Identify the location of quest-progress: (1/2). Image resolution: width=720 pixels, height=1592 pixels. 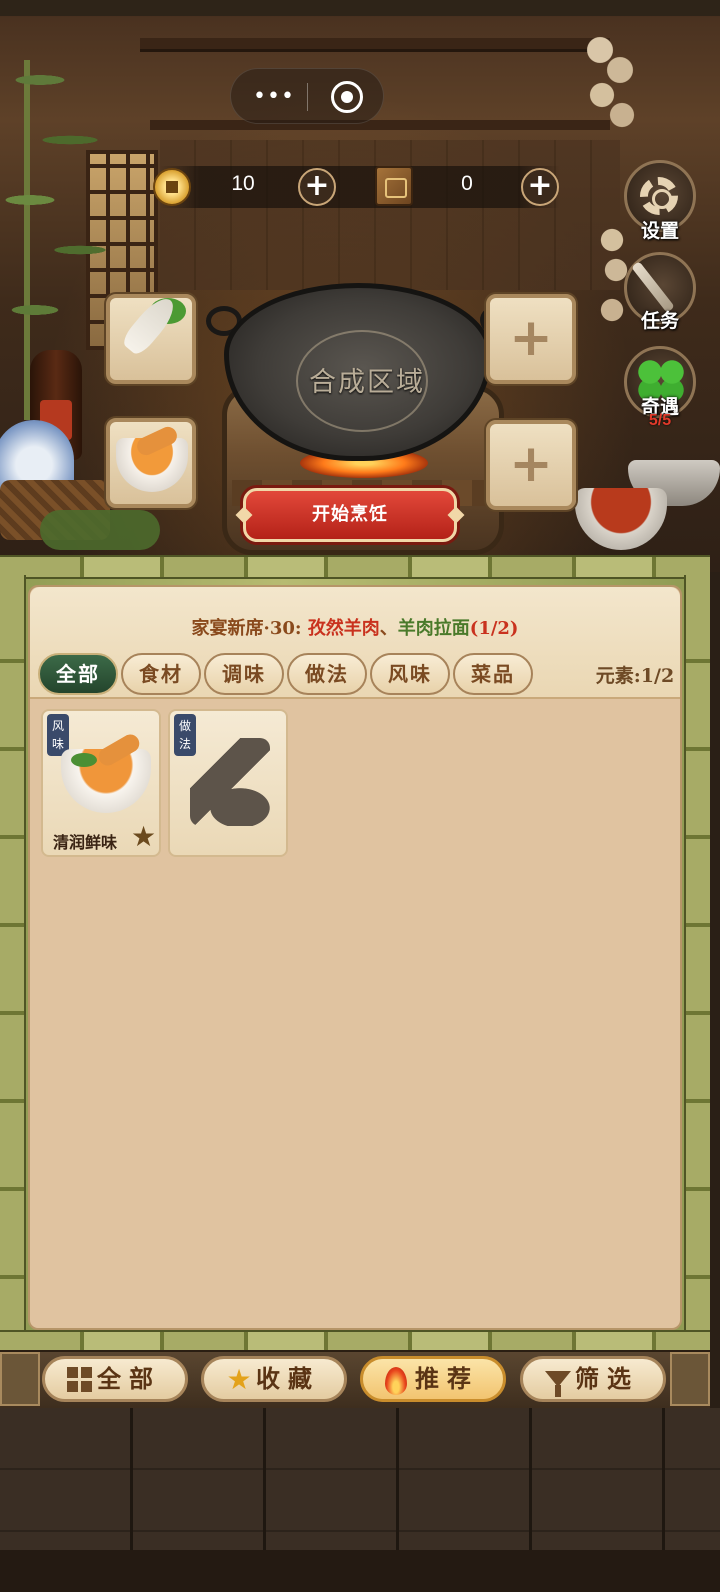
(494, 628).